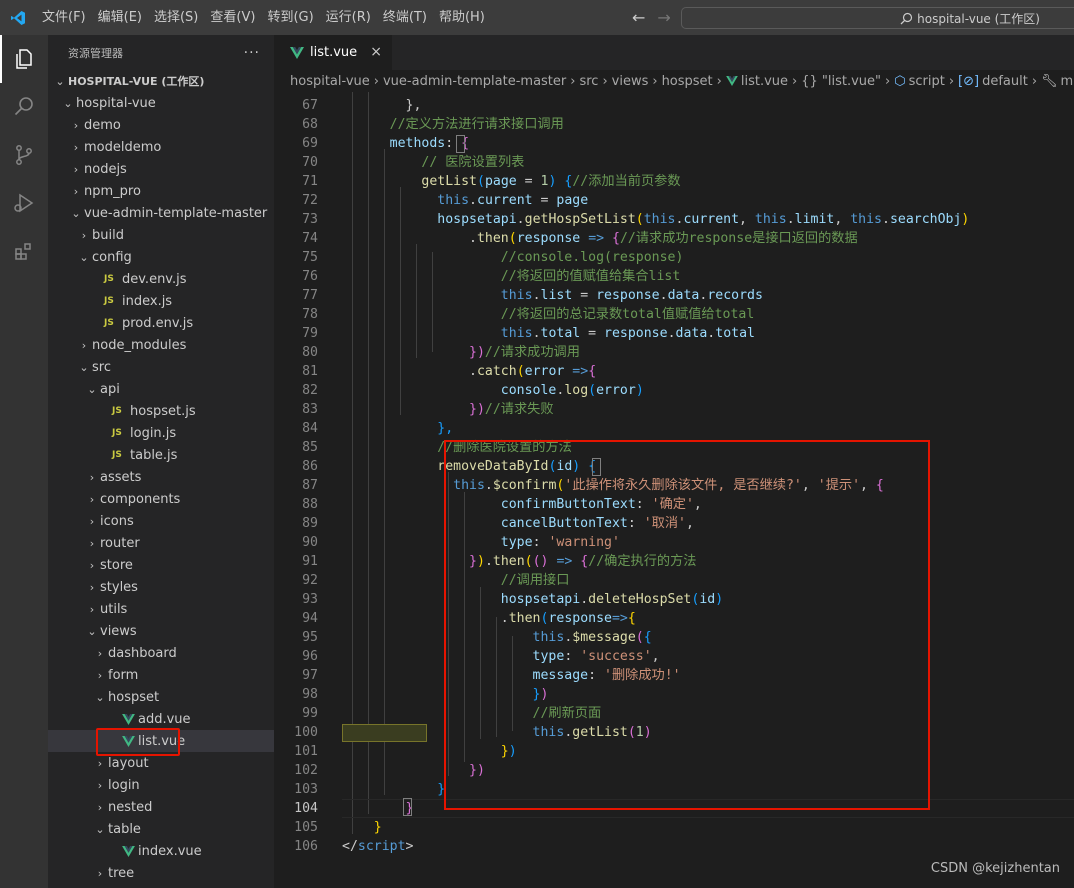 This screenshot has height=888, width=1074. Describe the element at coordinates (232, 17) in the screenshot. I see `menu-item: 查看(V)` at that location.